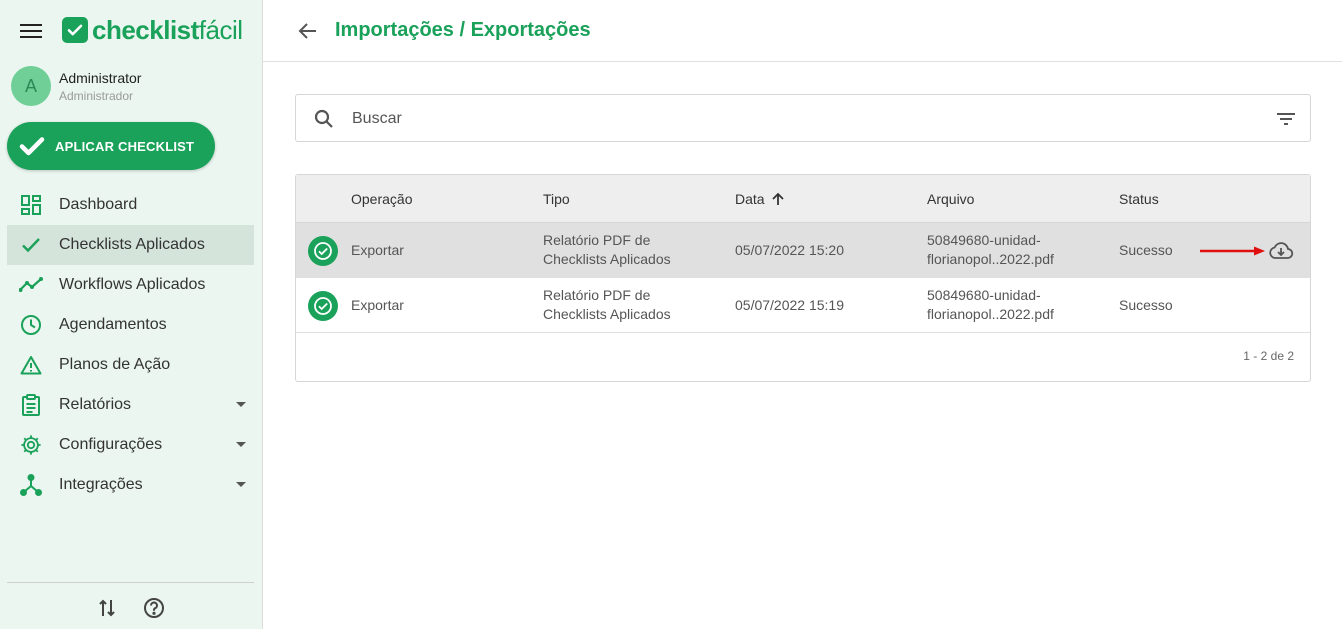  I want to click on brand-logo: checklistfácil, so click(152, 30).